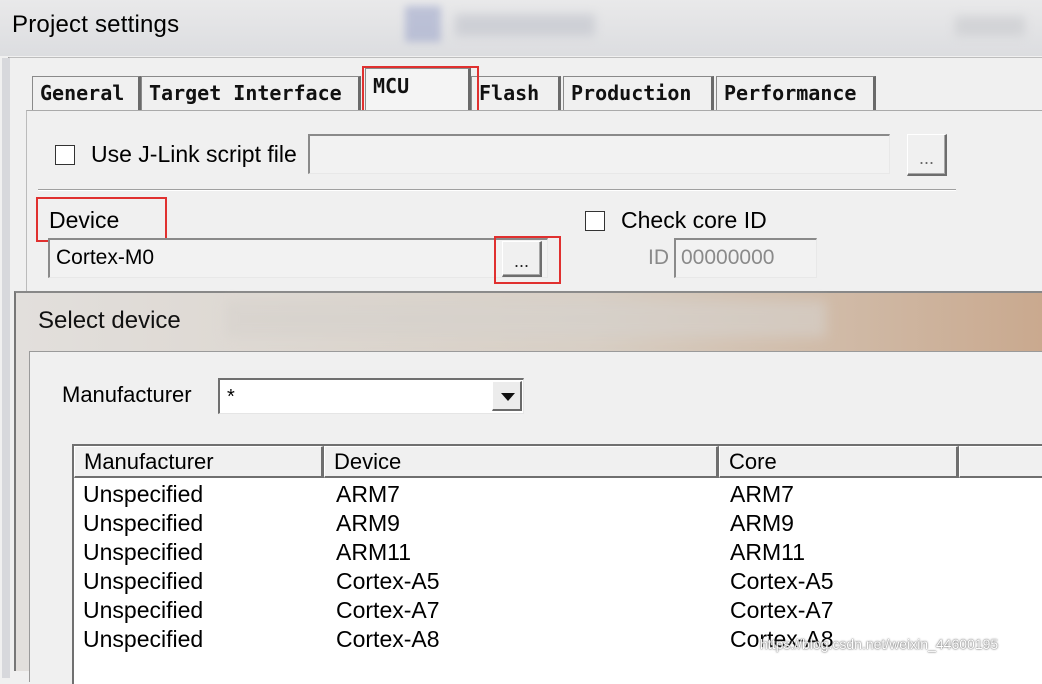 This screenshot has width=1042, height=684. What do you see at coordinates (368, 523) in the screenshot?
I see `cell-device: ARM9` at bounding box center [368, 523].